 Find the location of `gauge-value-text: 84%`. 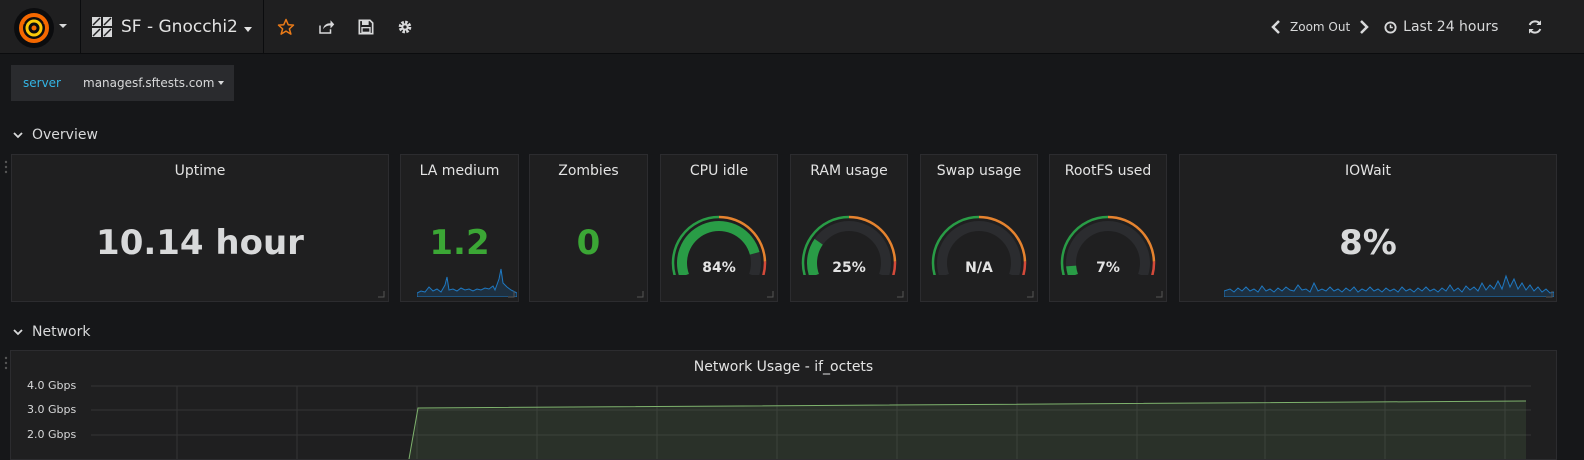

gauge-value-text: 84% is located at coordinates (719, 267).